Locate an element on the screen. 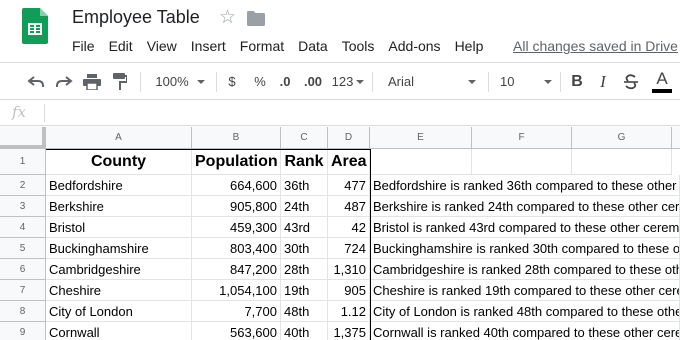  folder-icon is located at coordinates (256, 18).